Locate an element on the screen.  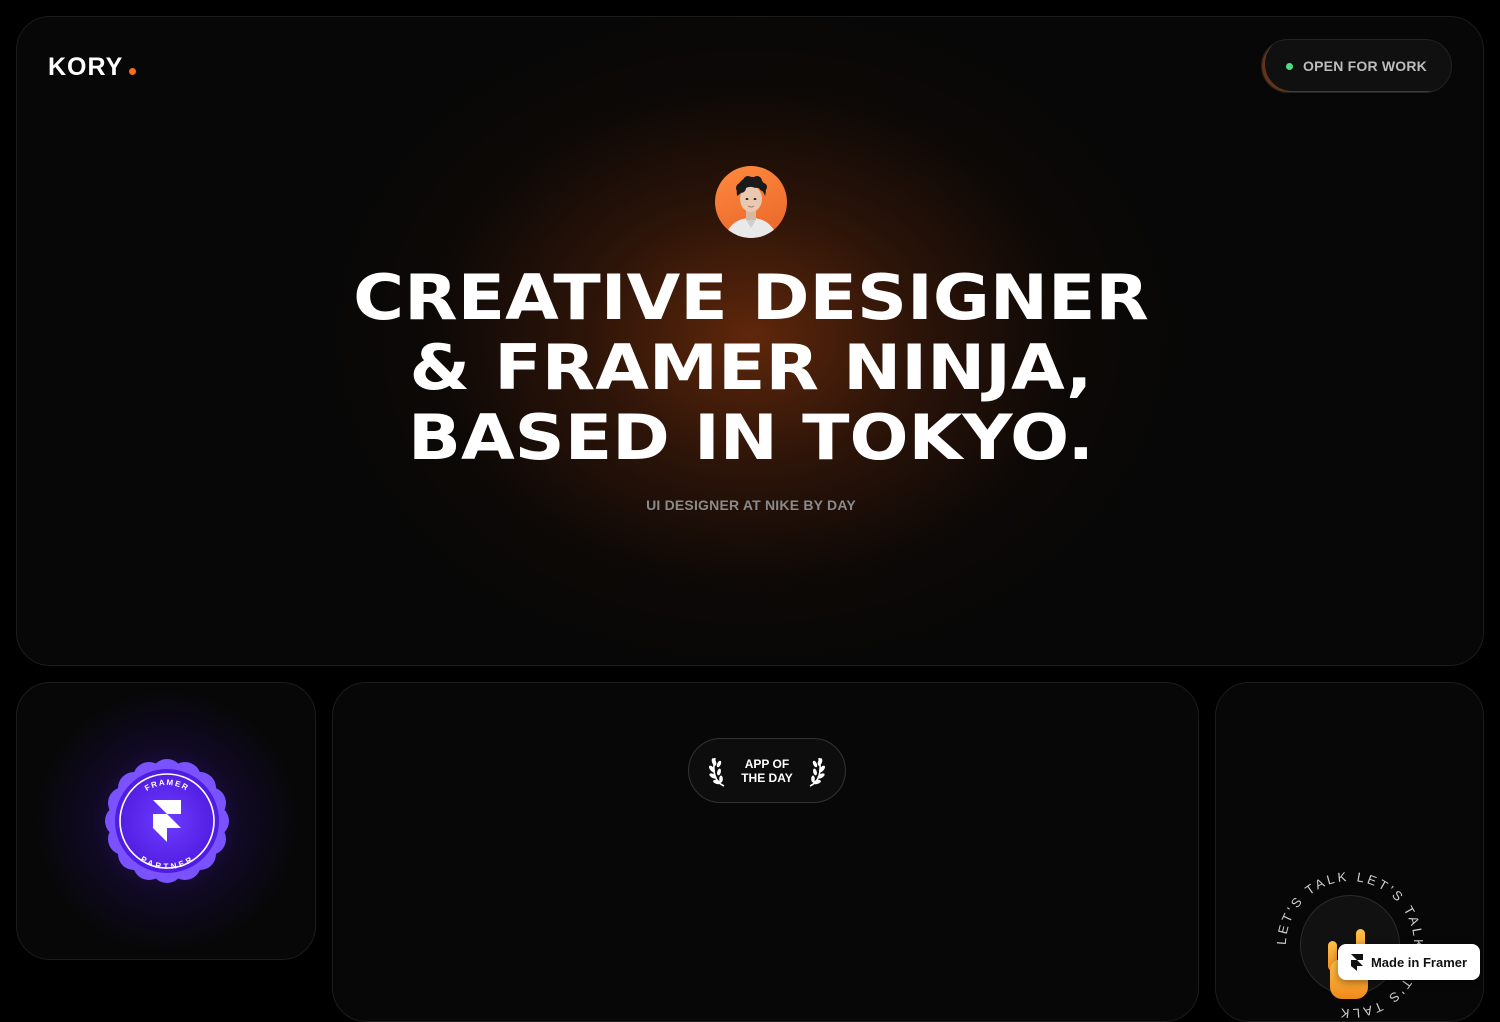
laurel-right-icon is located at coordinates (817, 772).